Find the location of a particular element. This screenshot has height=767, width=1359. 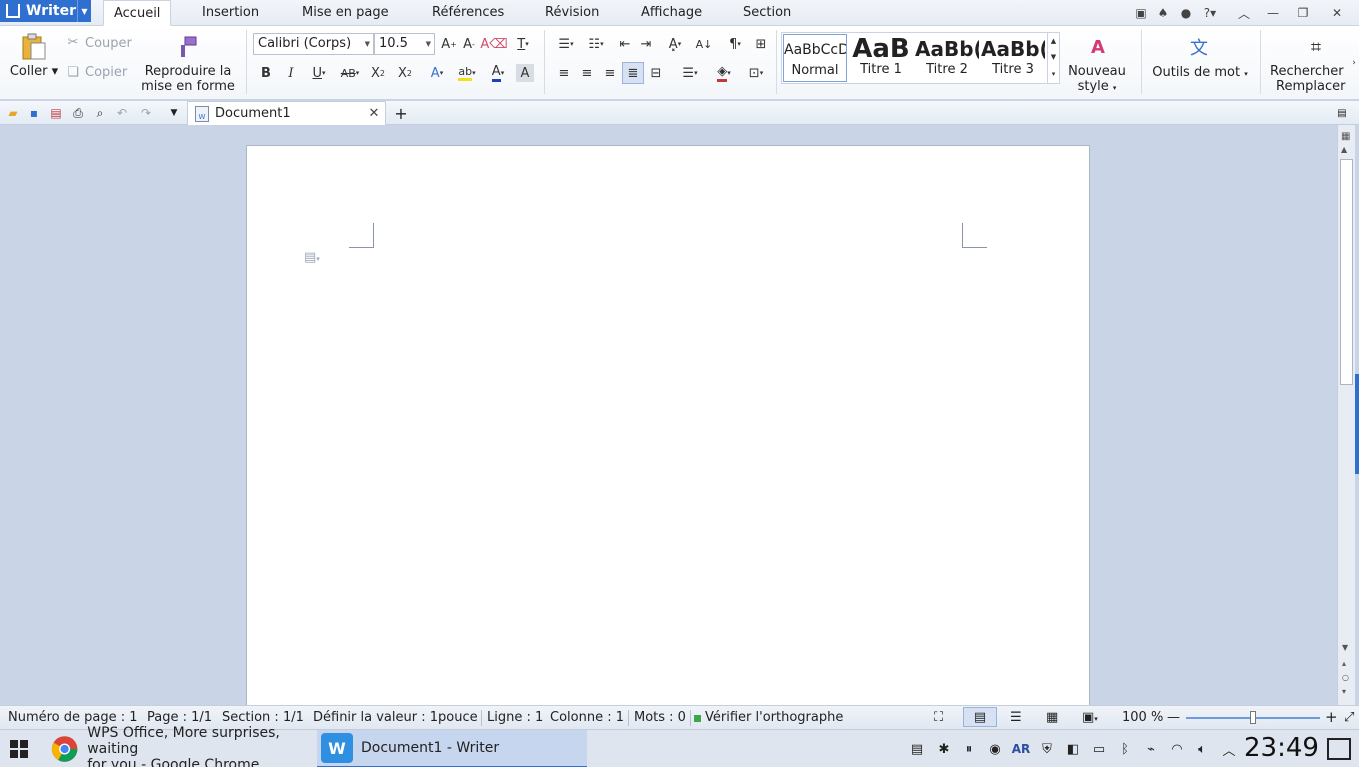

usb-icon: ⌁ is located at coordinates (1151, 749).